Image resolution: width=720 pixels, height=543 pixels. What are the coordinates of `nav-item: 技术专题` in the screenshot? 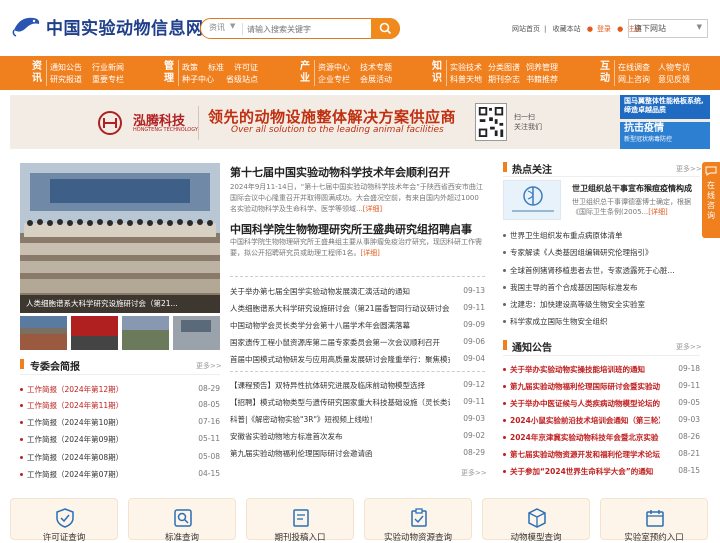 It's located at (376, 67).